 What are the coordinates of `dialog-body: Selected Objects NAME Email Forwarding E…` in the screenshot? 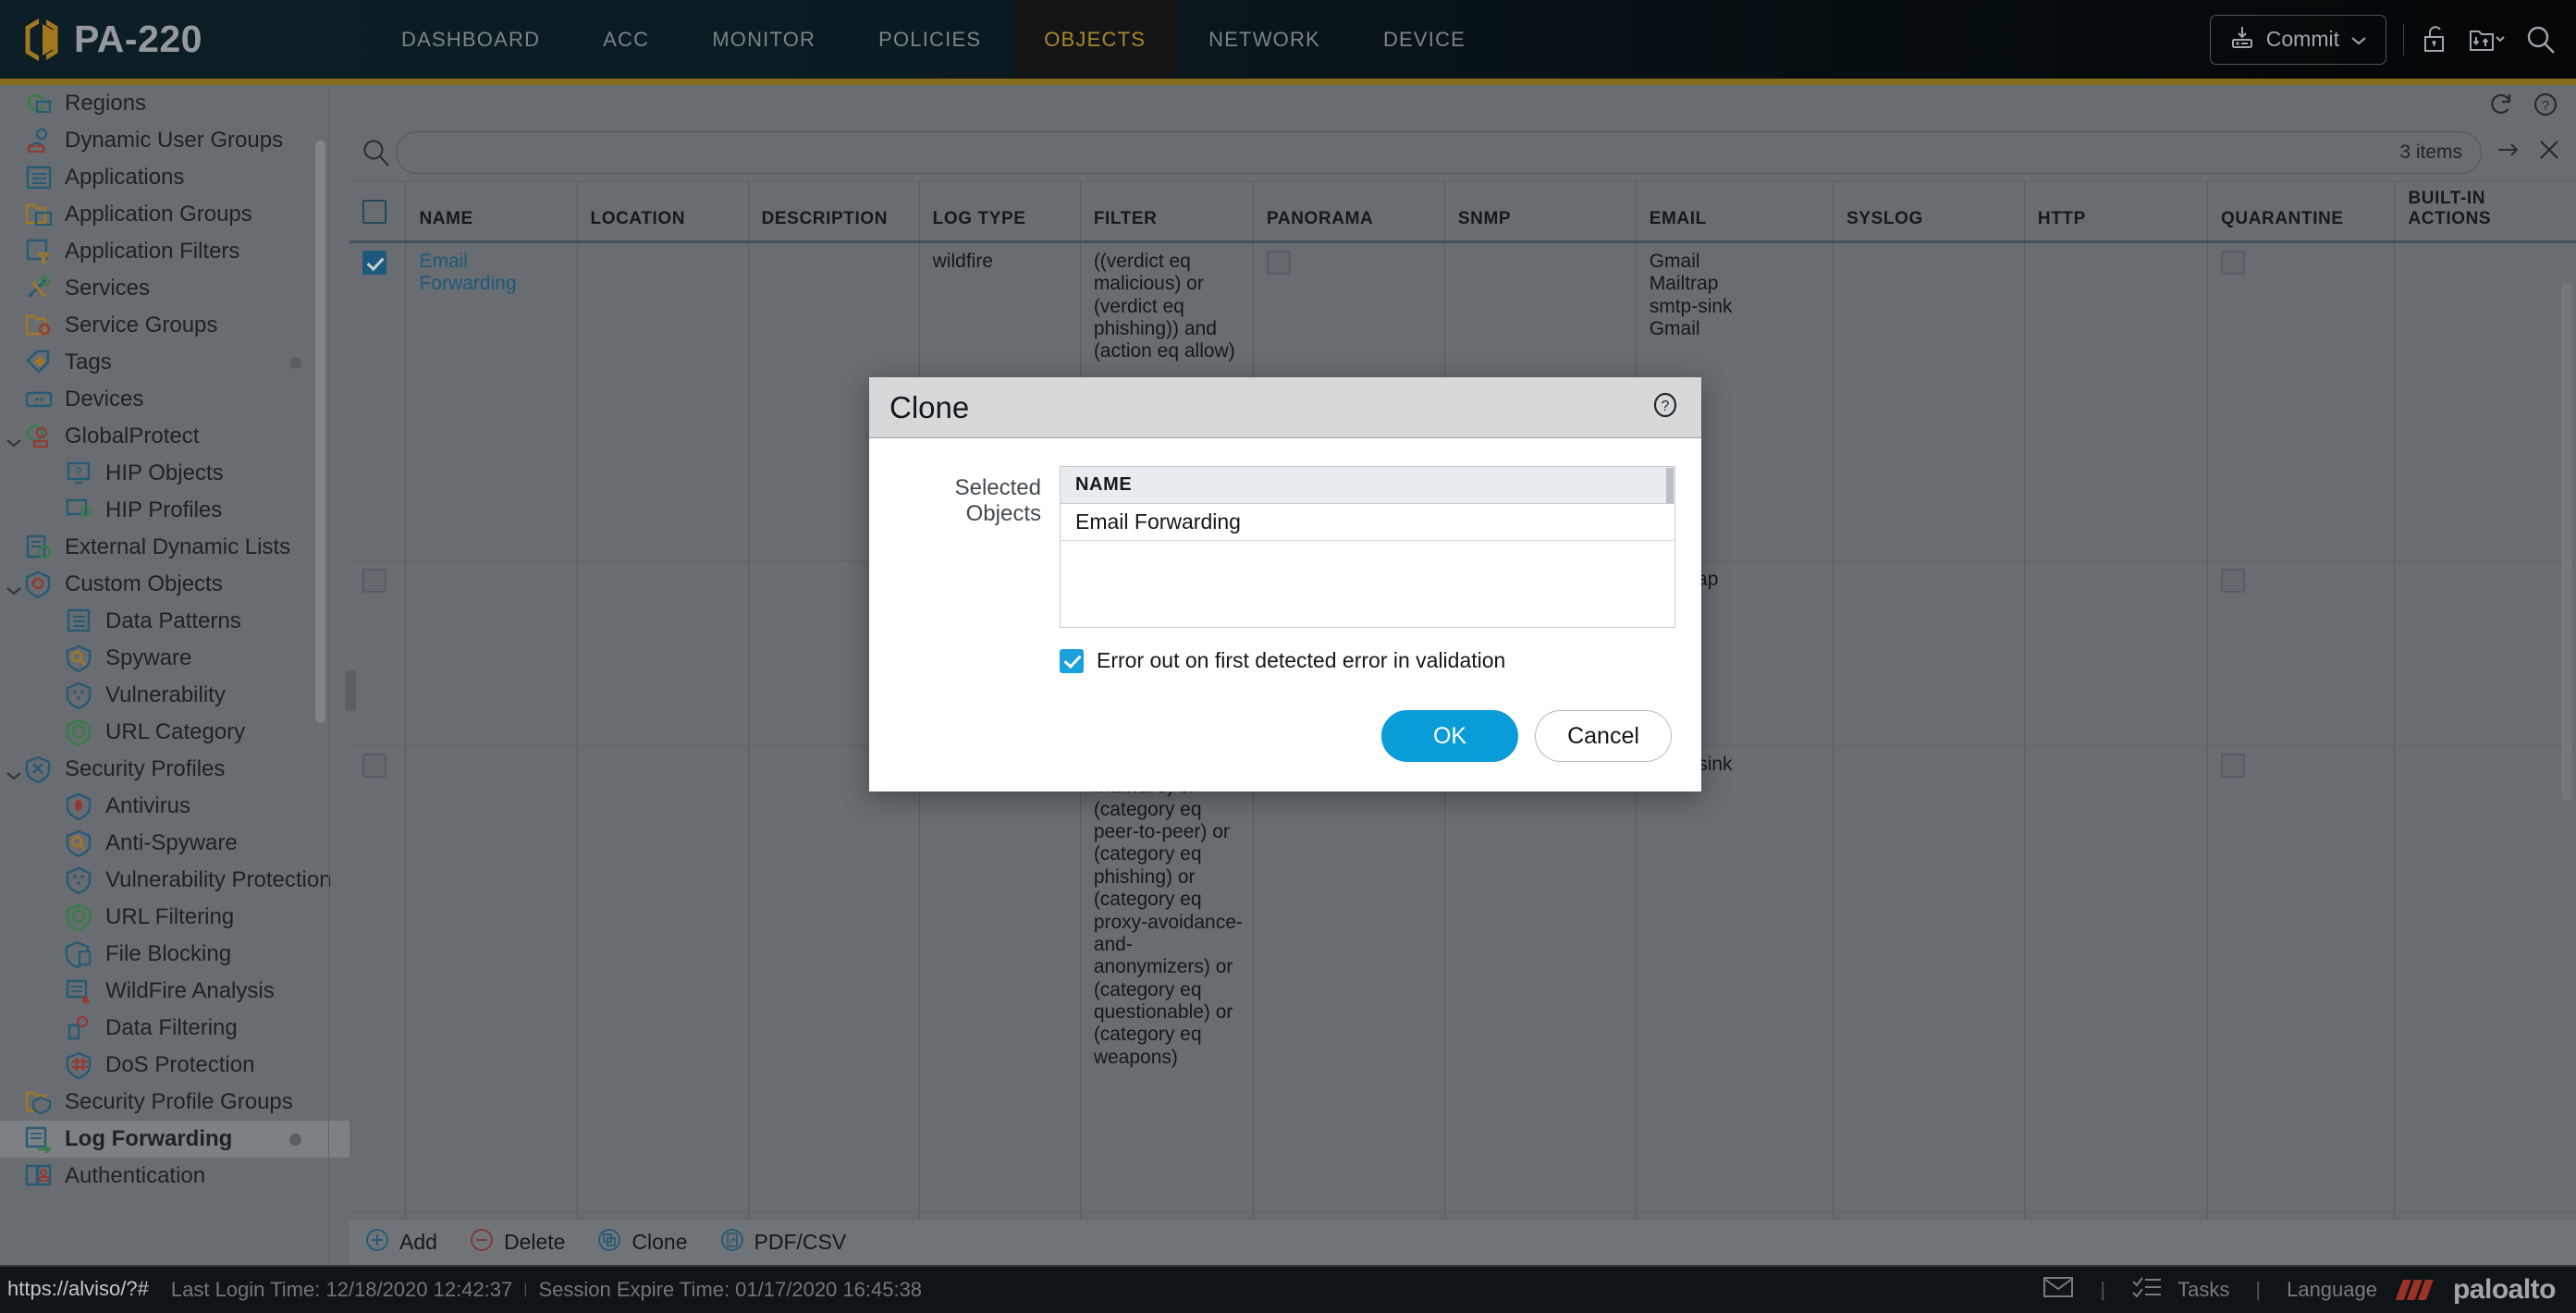 It's located at (1285, 614).